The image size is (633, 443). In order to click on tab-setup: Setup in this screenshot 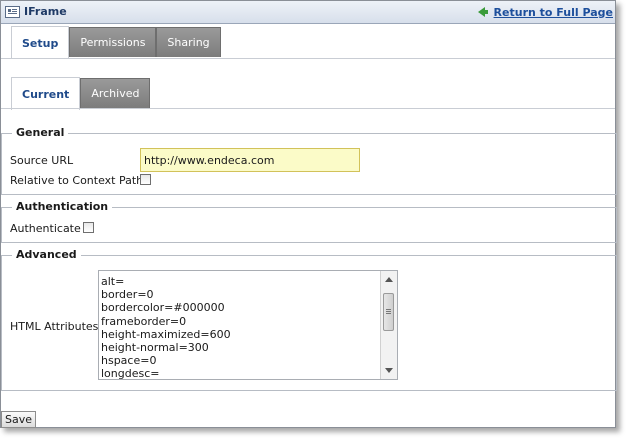, I will do `click(40, 42)`.